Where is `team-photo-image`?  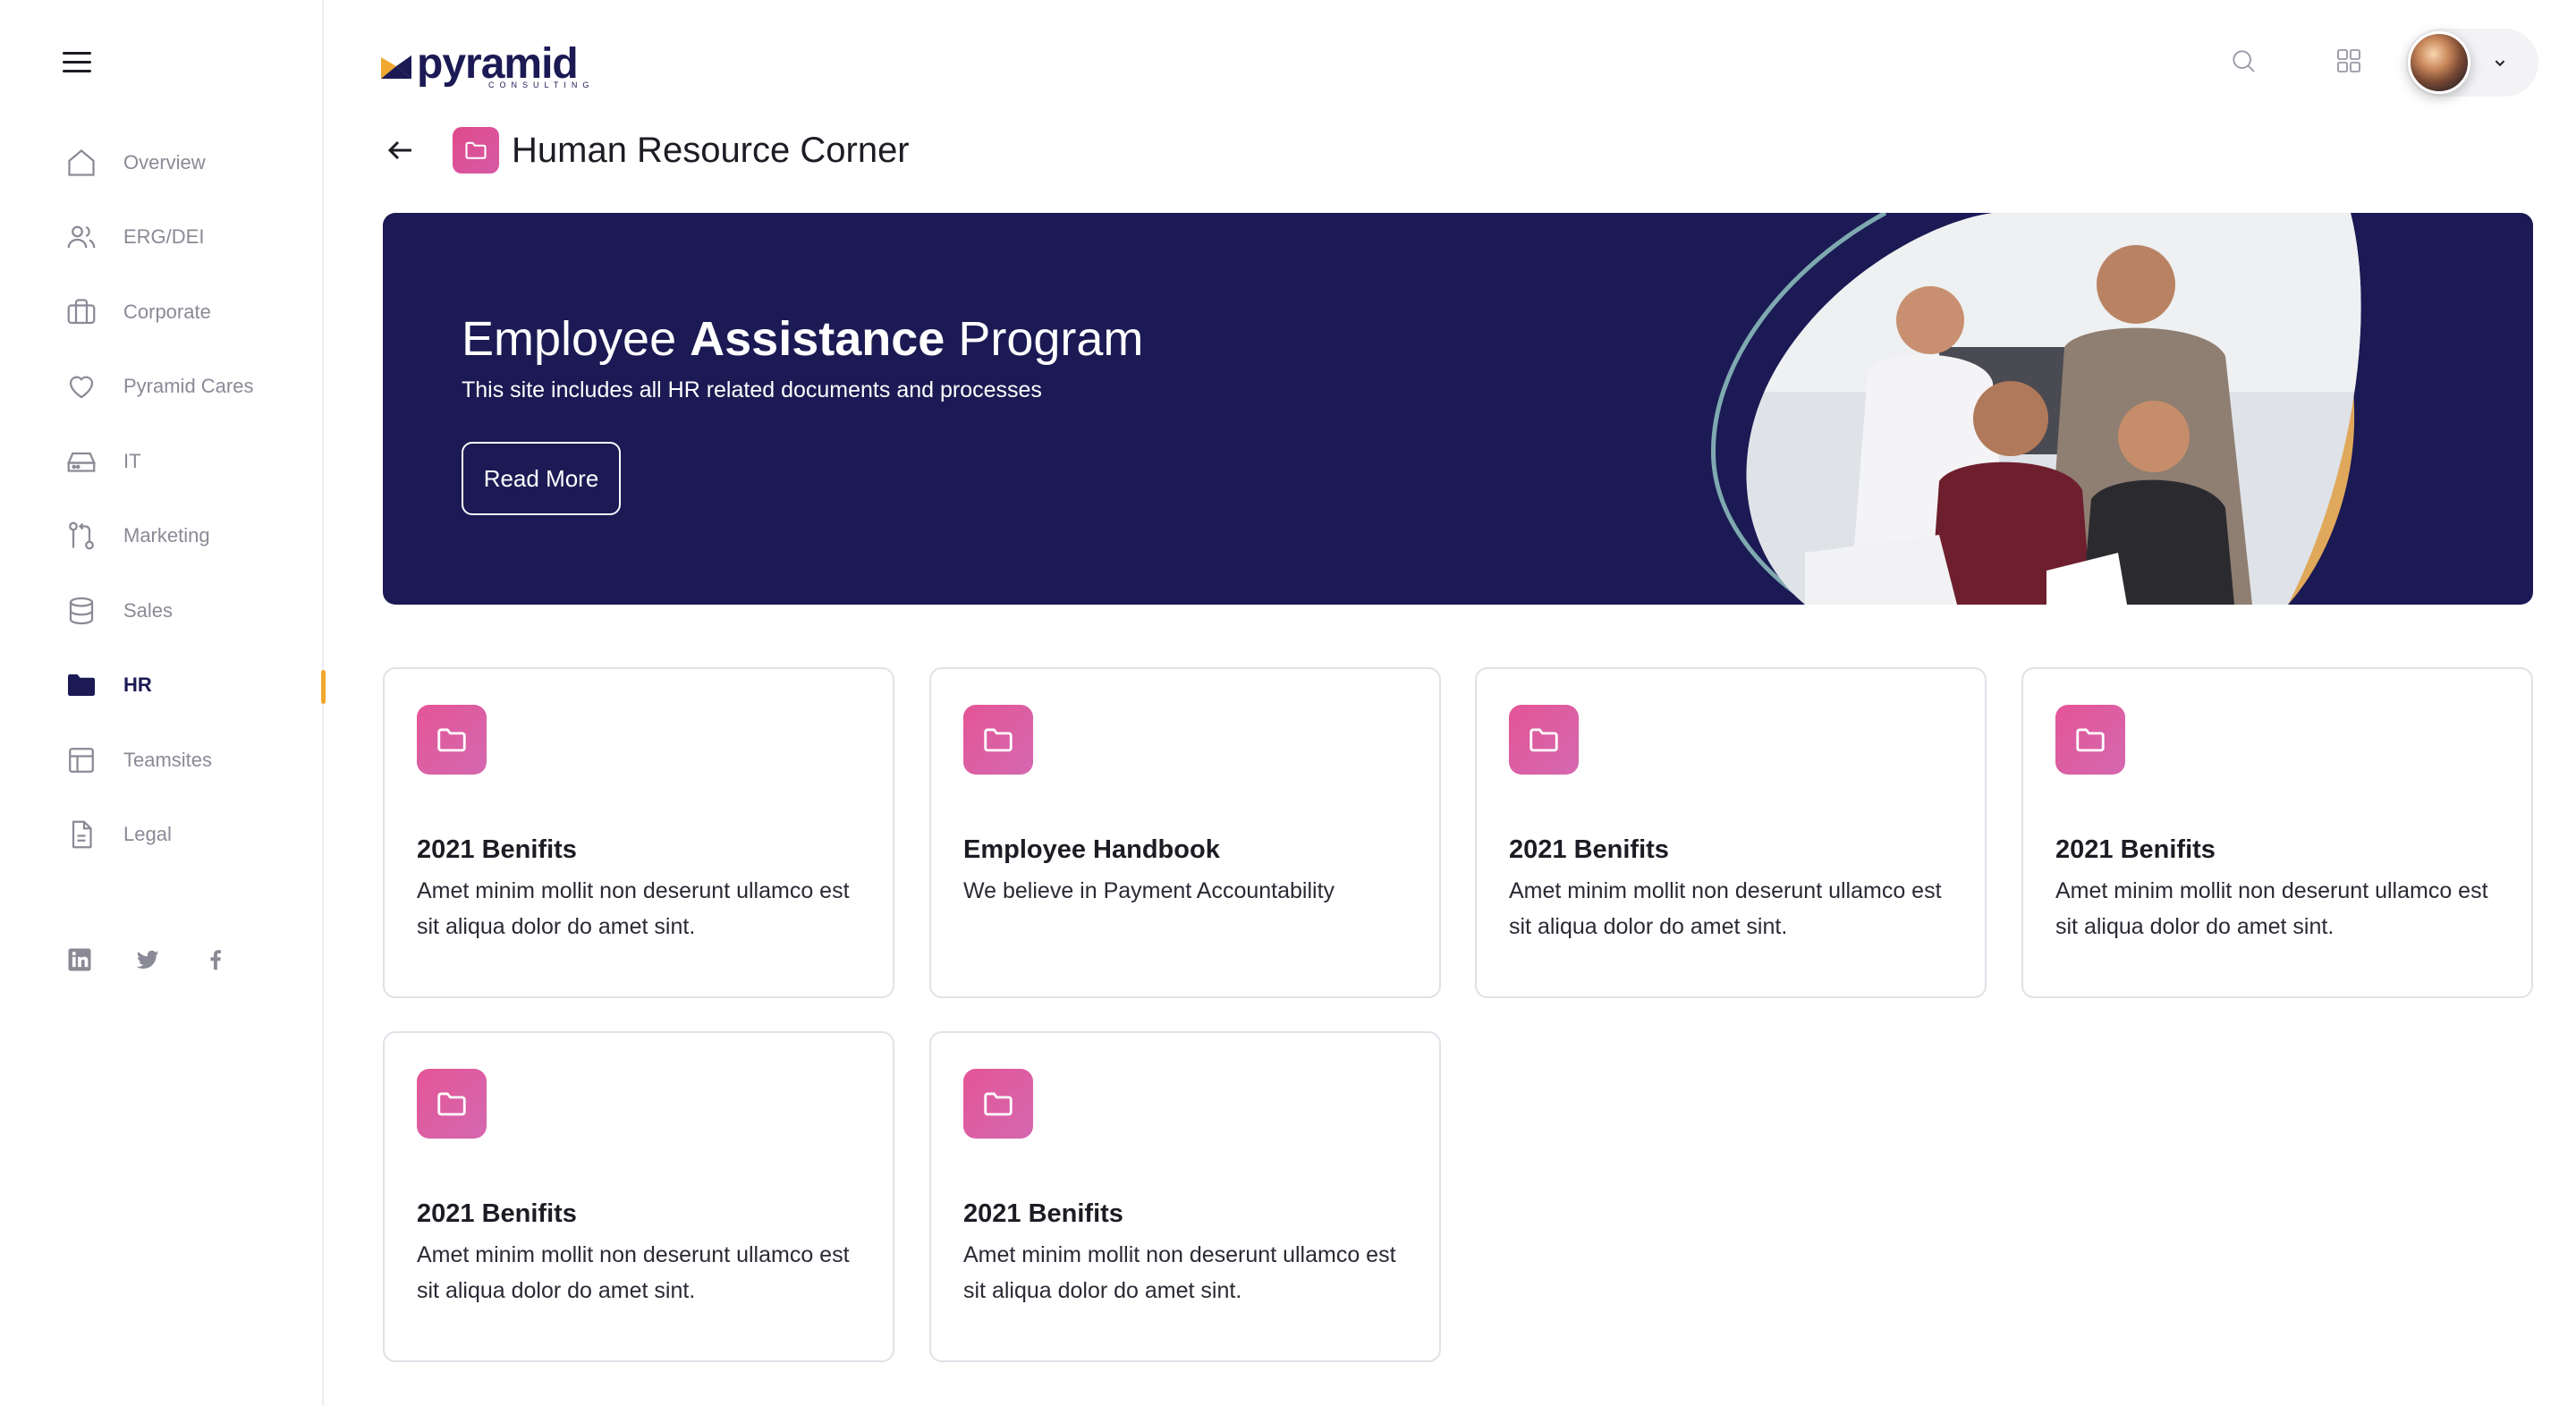 team-photo-image is located at coordinates (2036, 409).